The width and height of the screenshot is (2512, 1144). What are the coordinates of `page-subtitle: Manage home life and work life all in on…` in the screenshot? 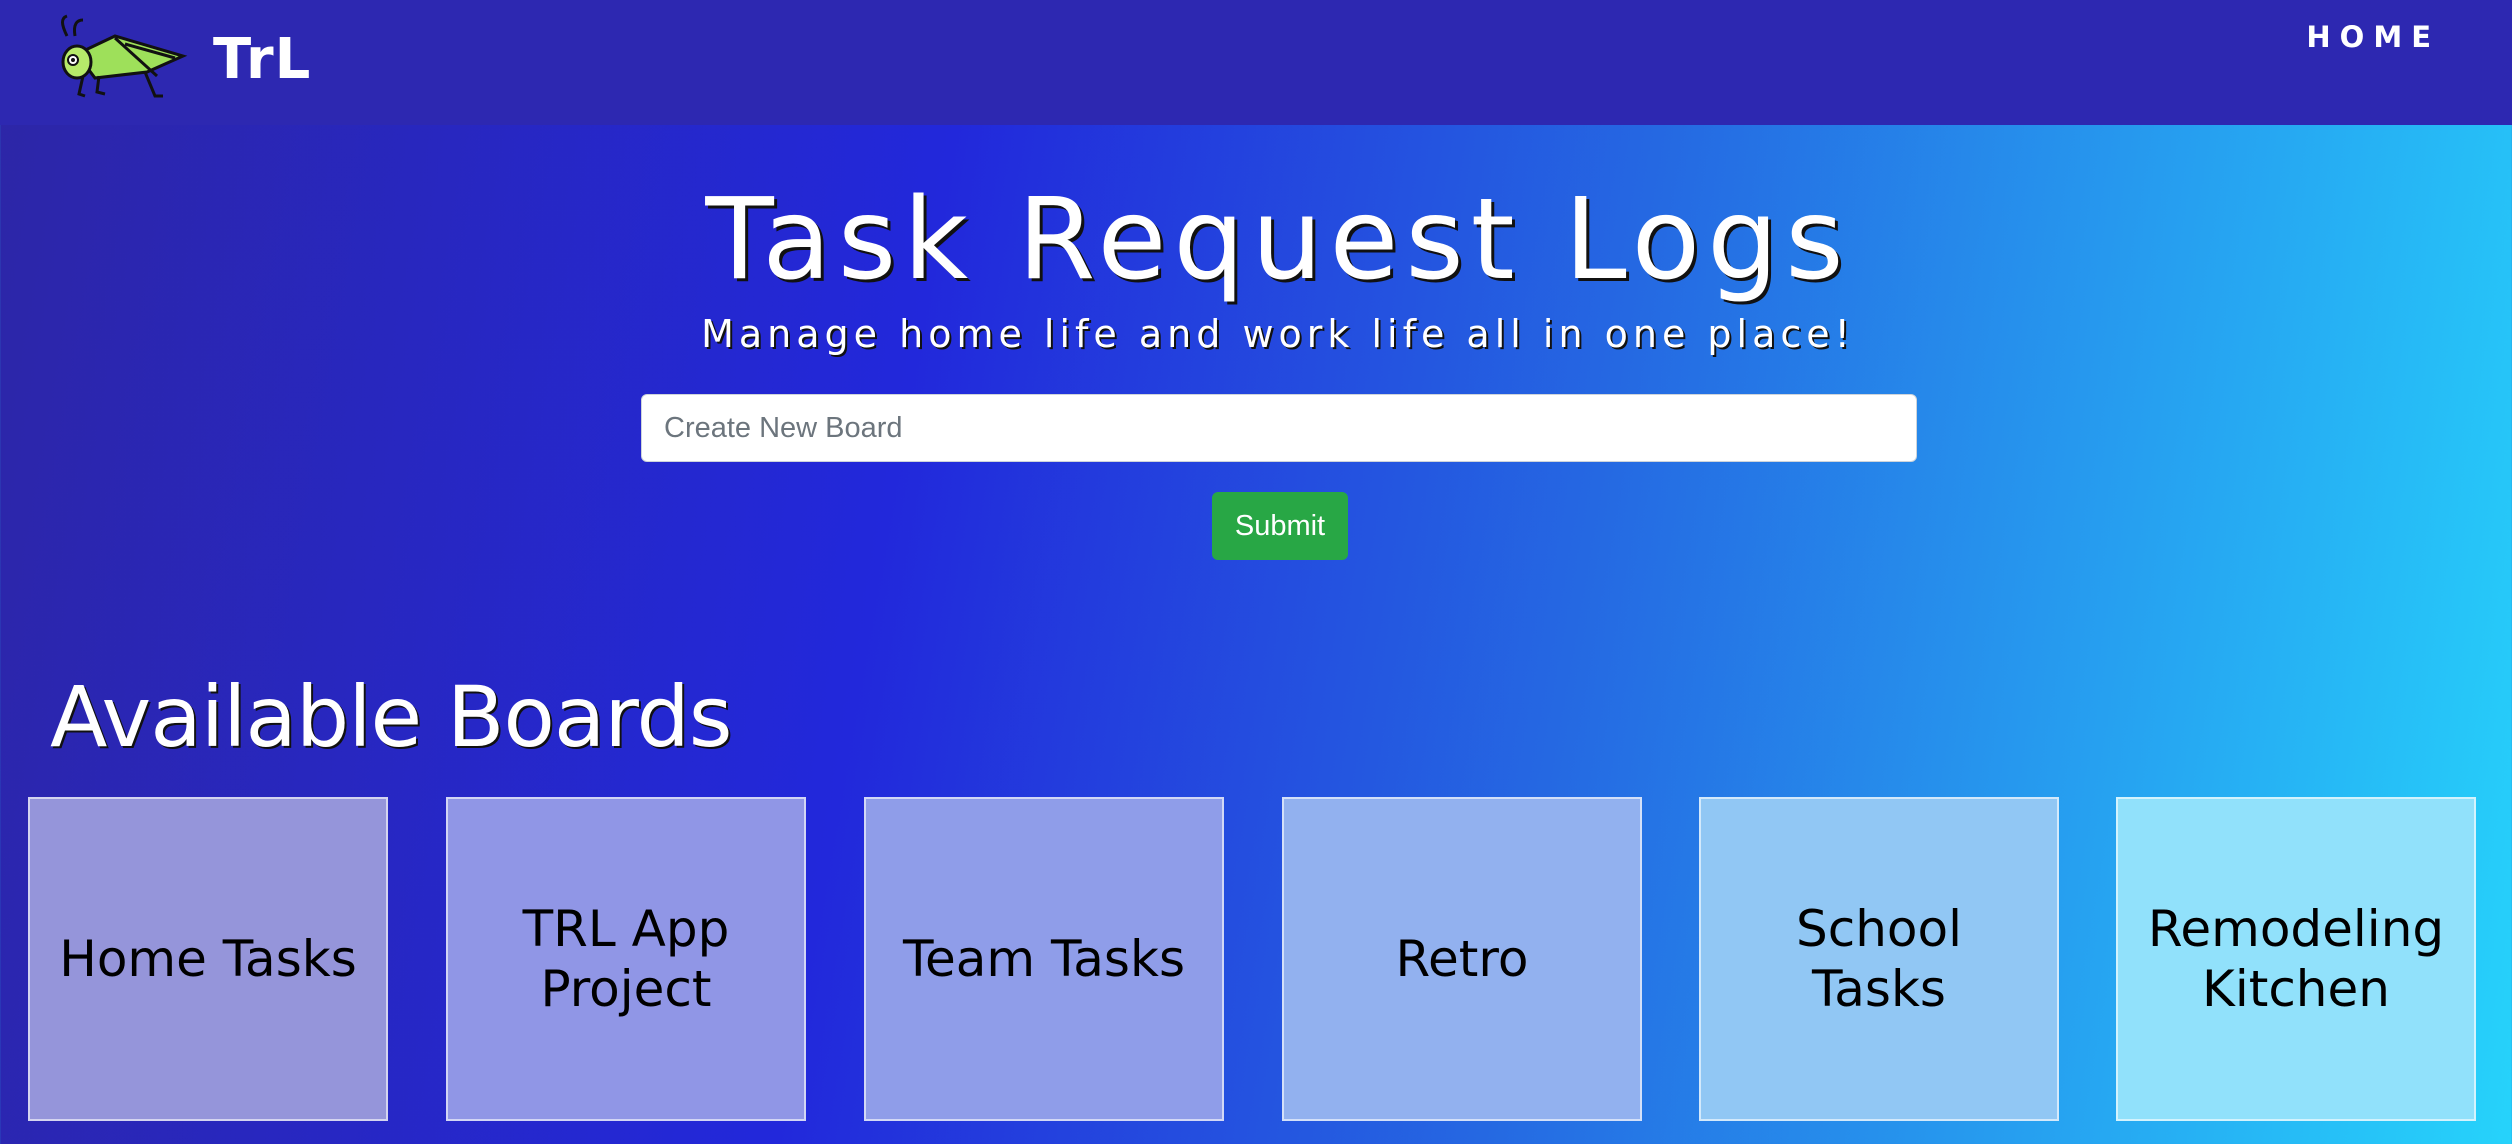 It's located at (1278, 334).